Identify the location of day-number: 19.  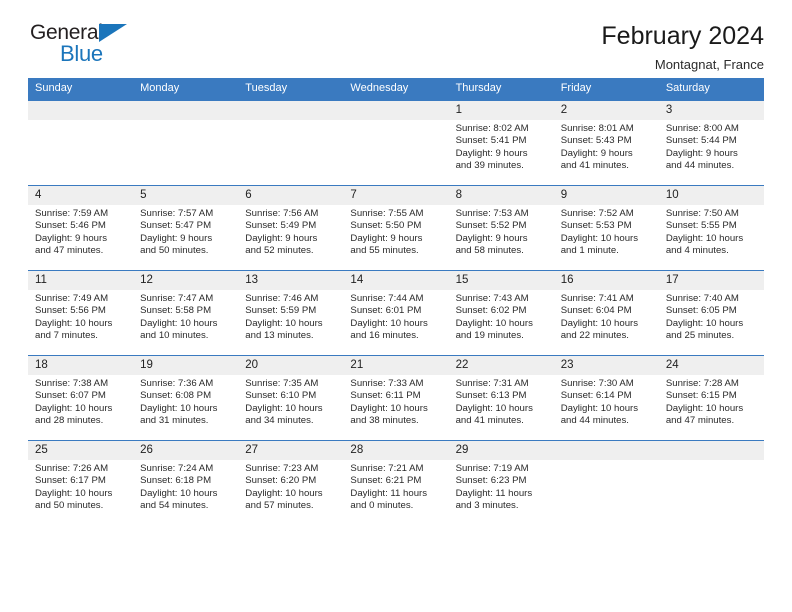
(186, 365).